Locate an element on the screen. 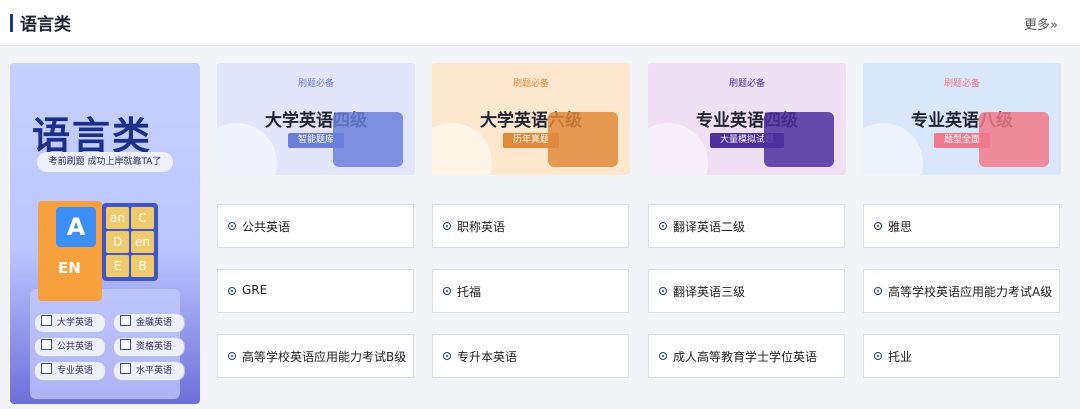 The image size is (1080, 409). promo-pill-label: 金融英语 is located at coordinates (154, 323).